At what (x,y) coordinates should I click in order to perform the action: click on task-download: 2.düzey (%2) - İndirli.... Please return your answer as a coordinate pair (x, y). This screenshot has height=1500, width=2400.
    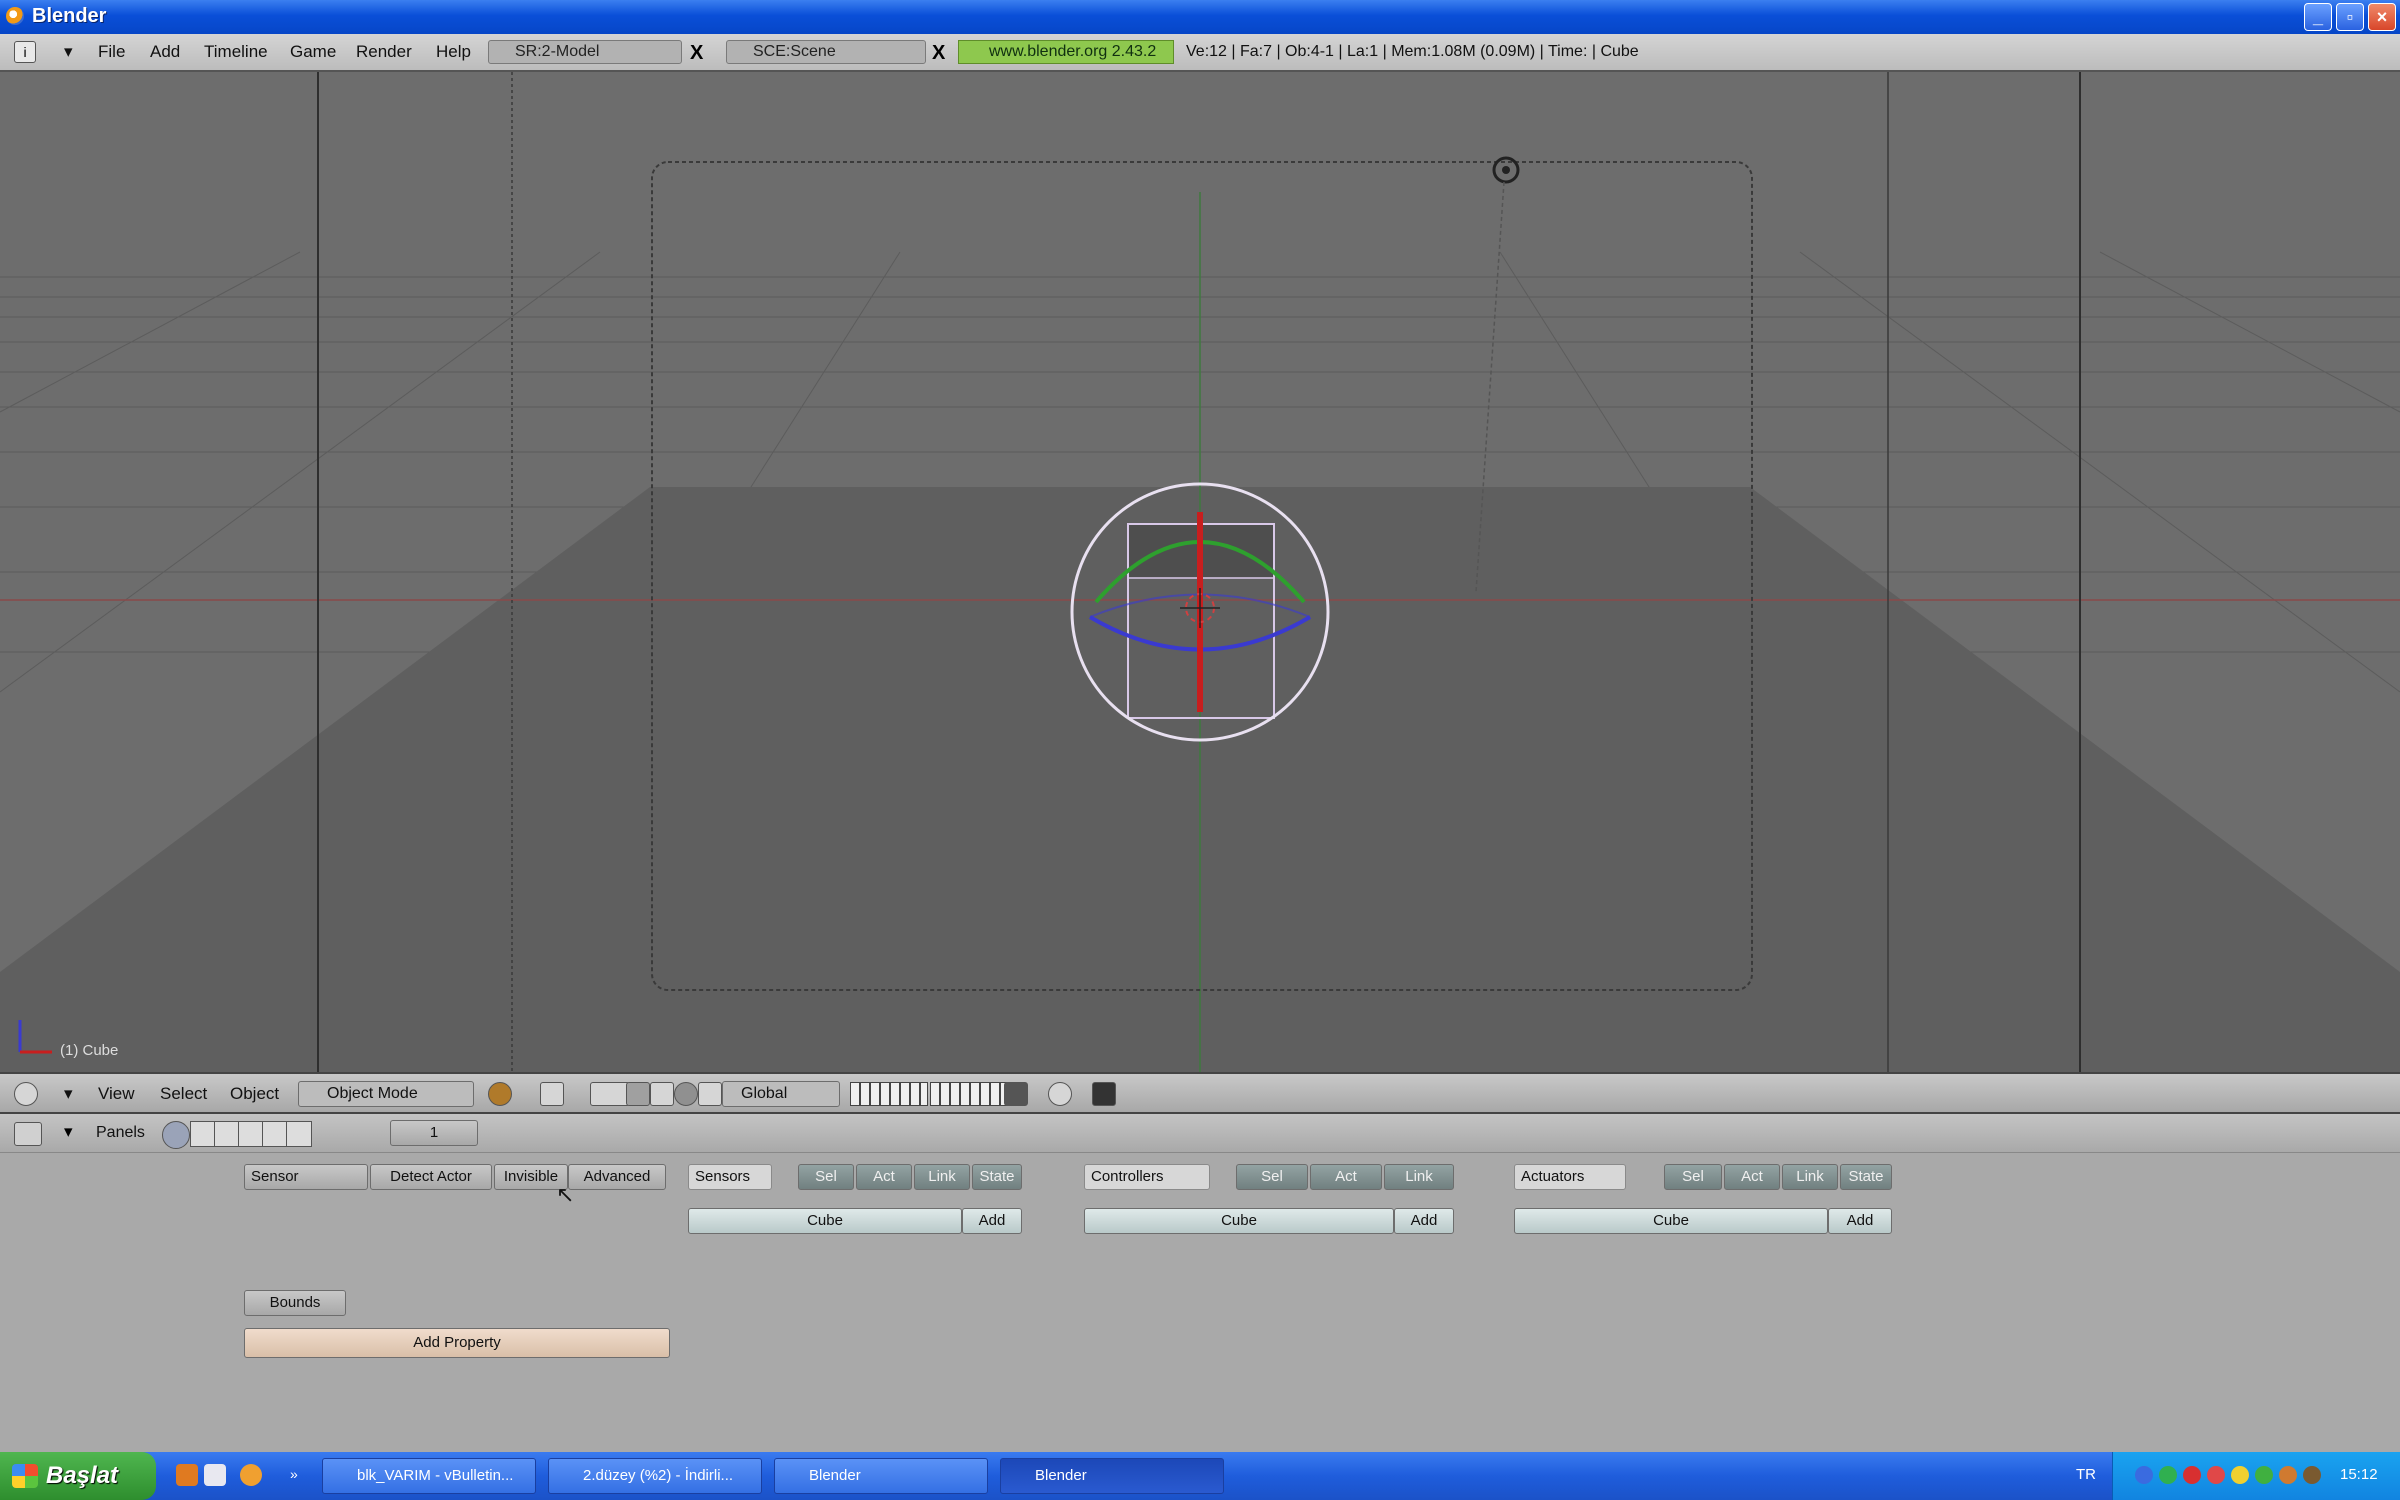
    Looking at the image, I should click on (655, 1476).